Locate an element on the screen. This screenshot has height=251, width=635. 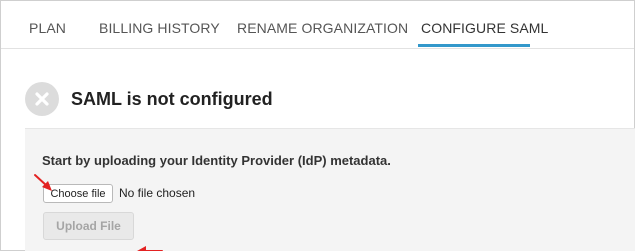
tab-configure-saml: CONFIGURE SAML is located at coordinates (484, 28).